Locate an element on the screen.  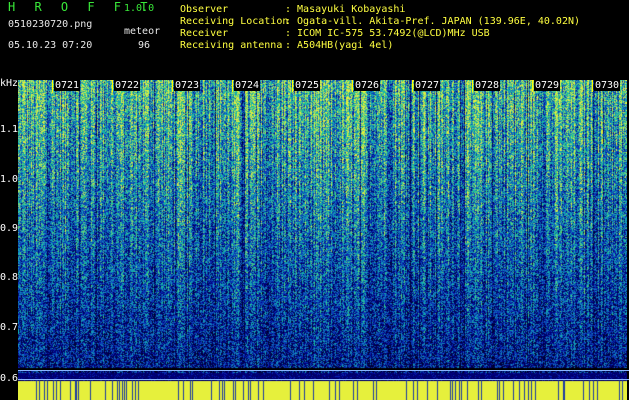
y-tick-label-0.8: 0.8 is located at coordinates (9, 277).